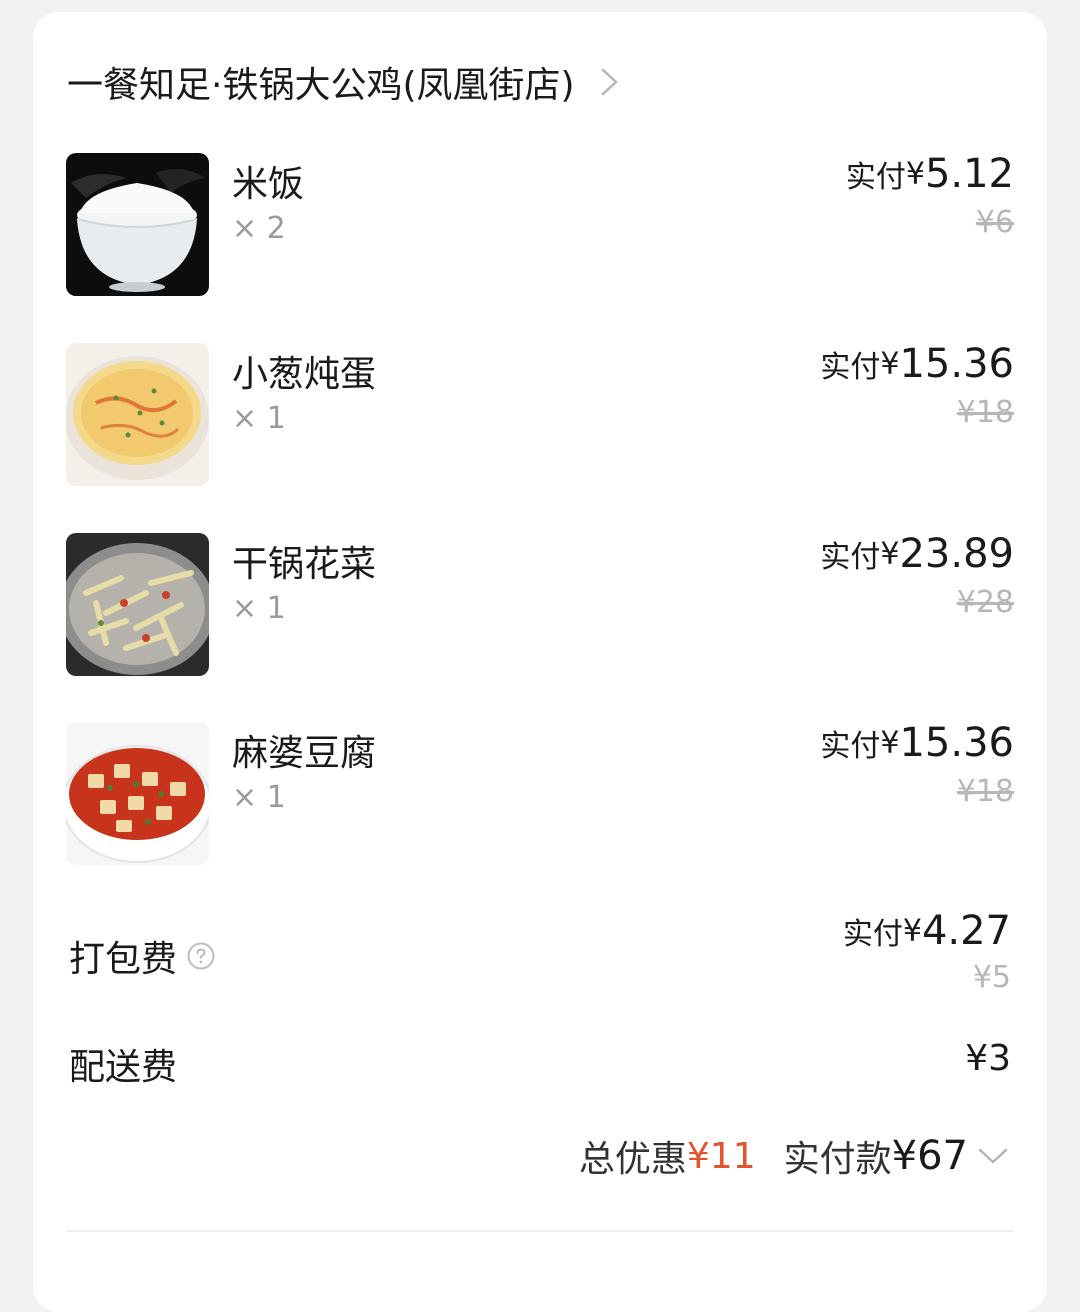 Image resolution: width=1080 pixels, height=1312 pixels. Describe the element at coordinates (988, 1058) in the screenshot. I see `delivery-fee-value: ¥3` at that location.